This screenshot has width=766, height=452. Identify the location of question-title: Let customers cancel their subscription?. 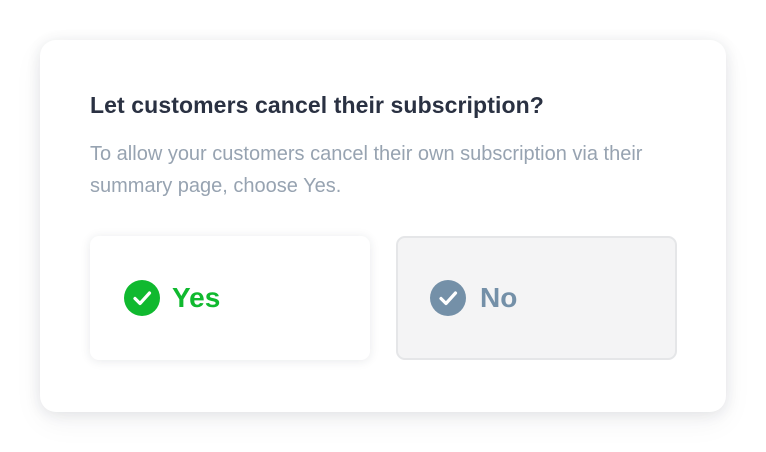
(317, 105).